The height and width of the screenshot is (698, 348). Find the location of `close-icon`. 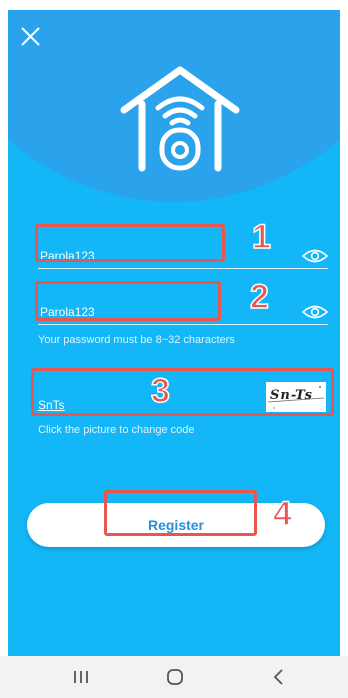

close-icon is located at coordinates (30, 36).